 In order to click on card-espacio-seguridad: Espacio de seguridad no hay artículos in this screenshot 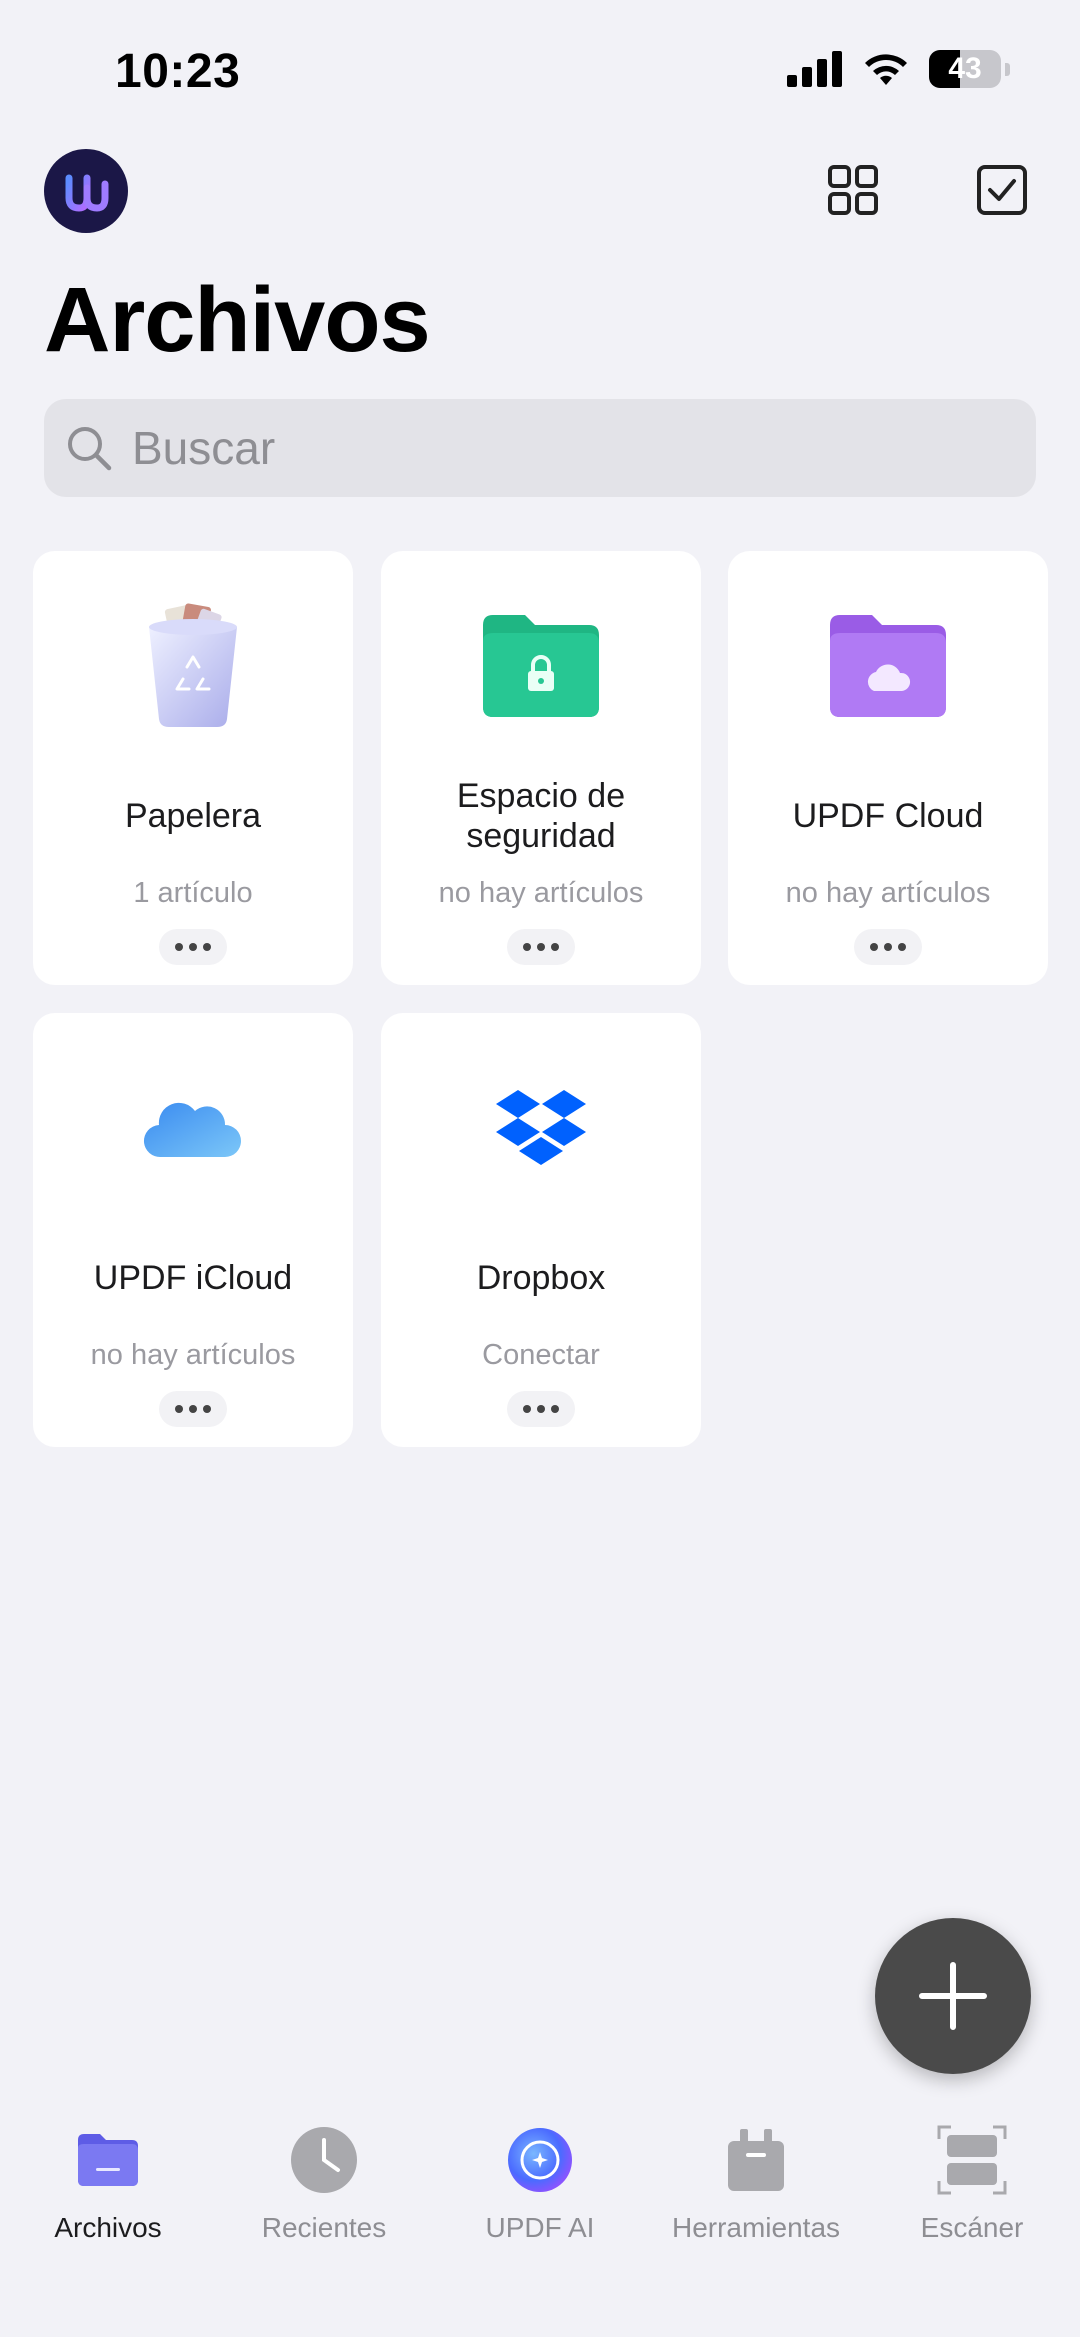, I will do `click(541, 768)`.